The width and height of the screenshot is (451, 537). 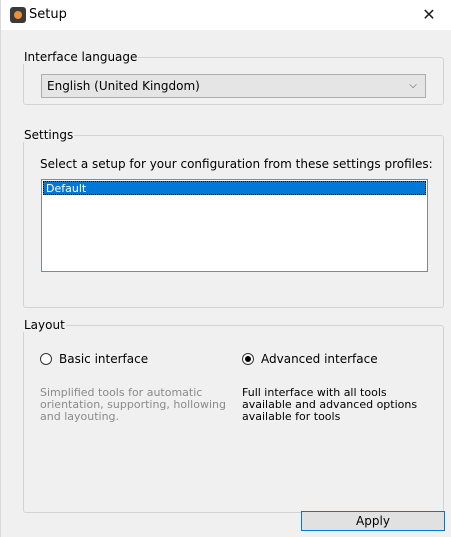 What do you see at coordinates (234, 188) in the screenshot?
I see `list-item-default: Default` at bounding box center [234, 188].